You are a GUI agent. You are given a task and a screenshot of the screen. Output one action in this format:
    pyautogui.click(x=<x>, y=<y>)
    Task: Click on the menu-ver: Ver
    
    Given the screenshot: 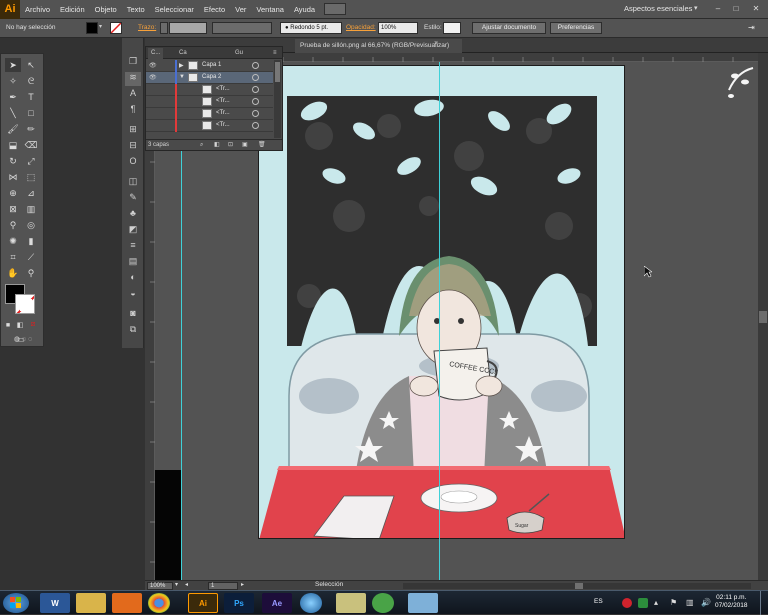 What is the action you would take?
    pyautogui.click(x=240, y=9)
    